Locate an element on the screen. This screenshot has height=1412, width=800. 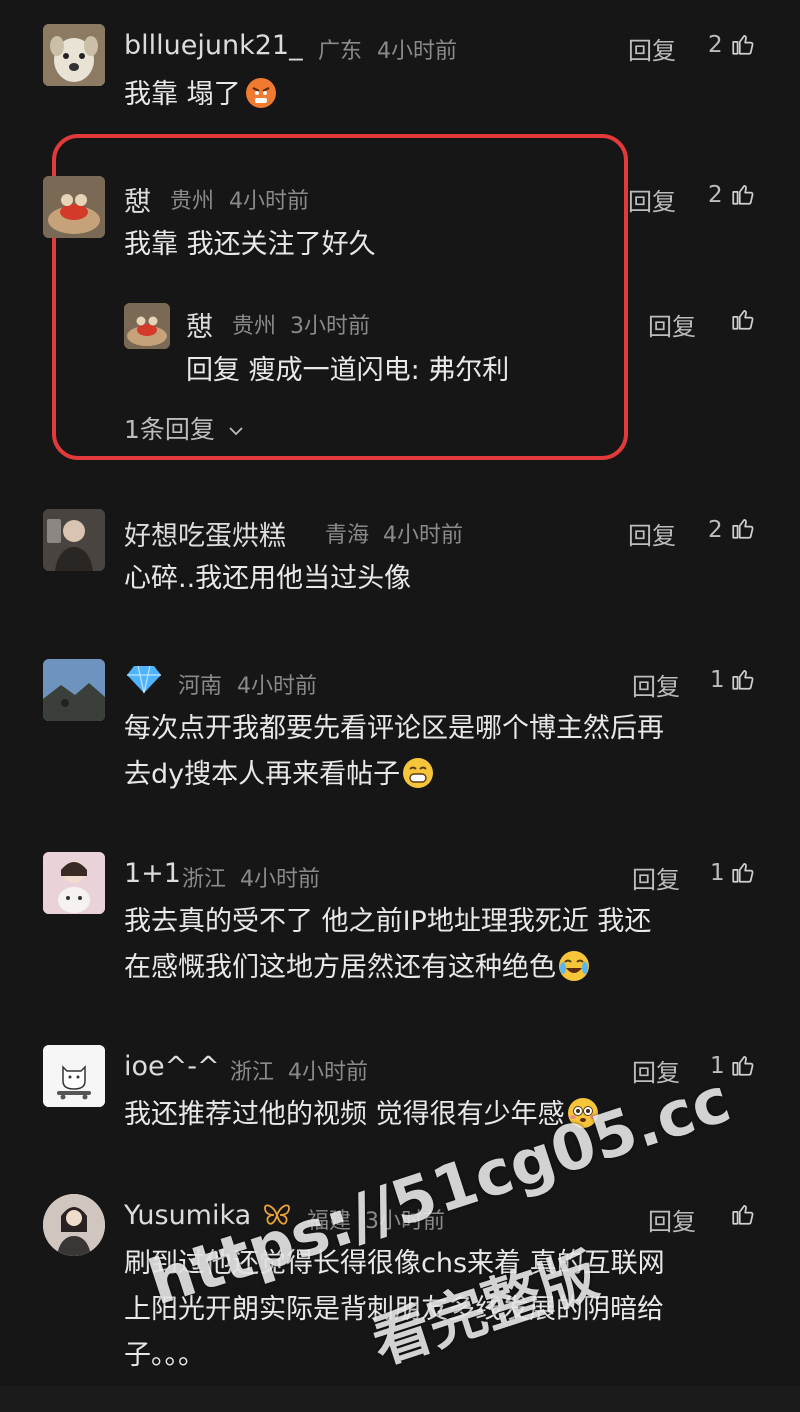
expand-replies-button: 1条回复 is located at coordinates (184, 428).